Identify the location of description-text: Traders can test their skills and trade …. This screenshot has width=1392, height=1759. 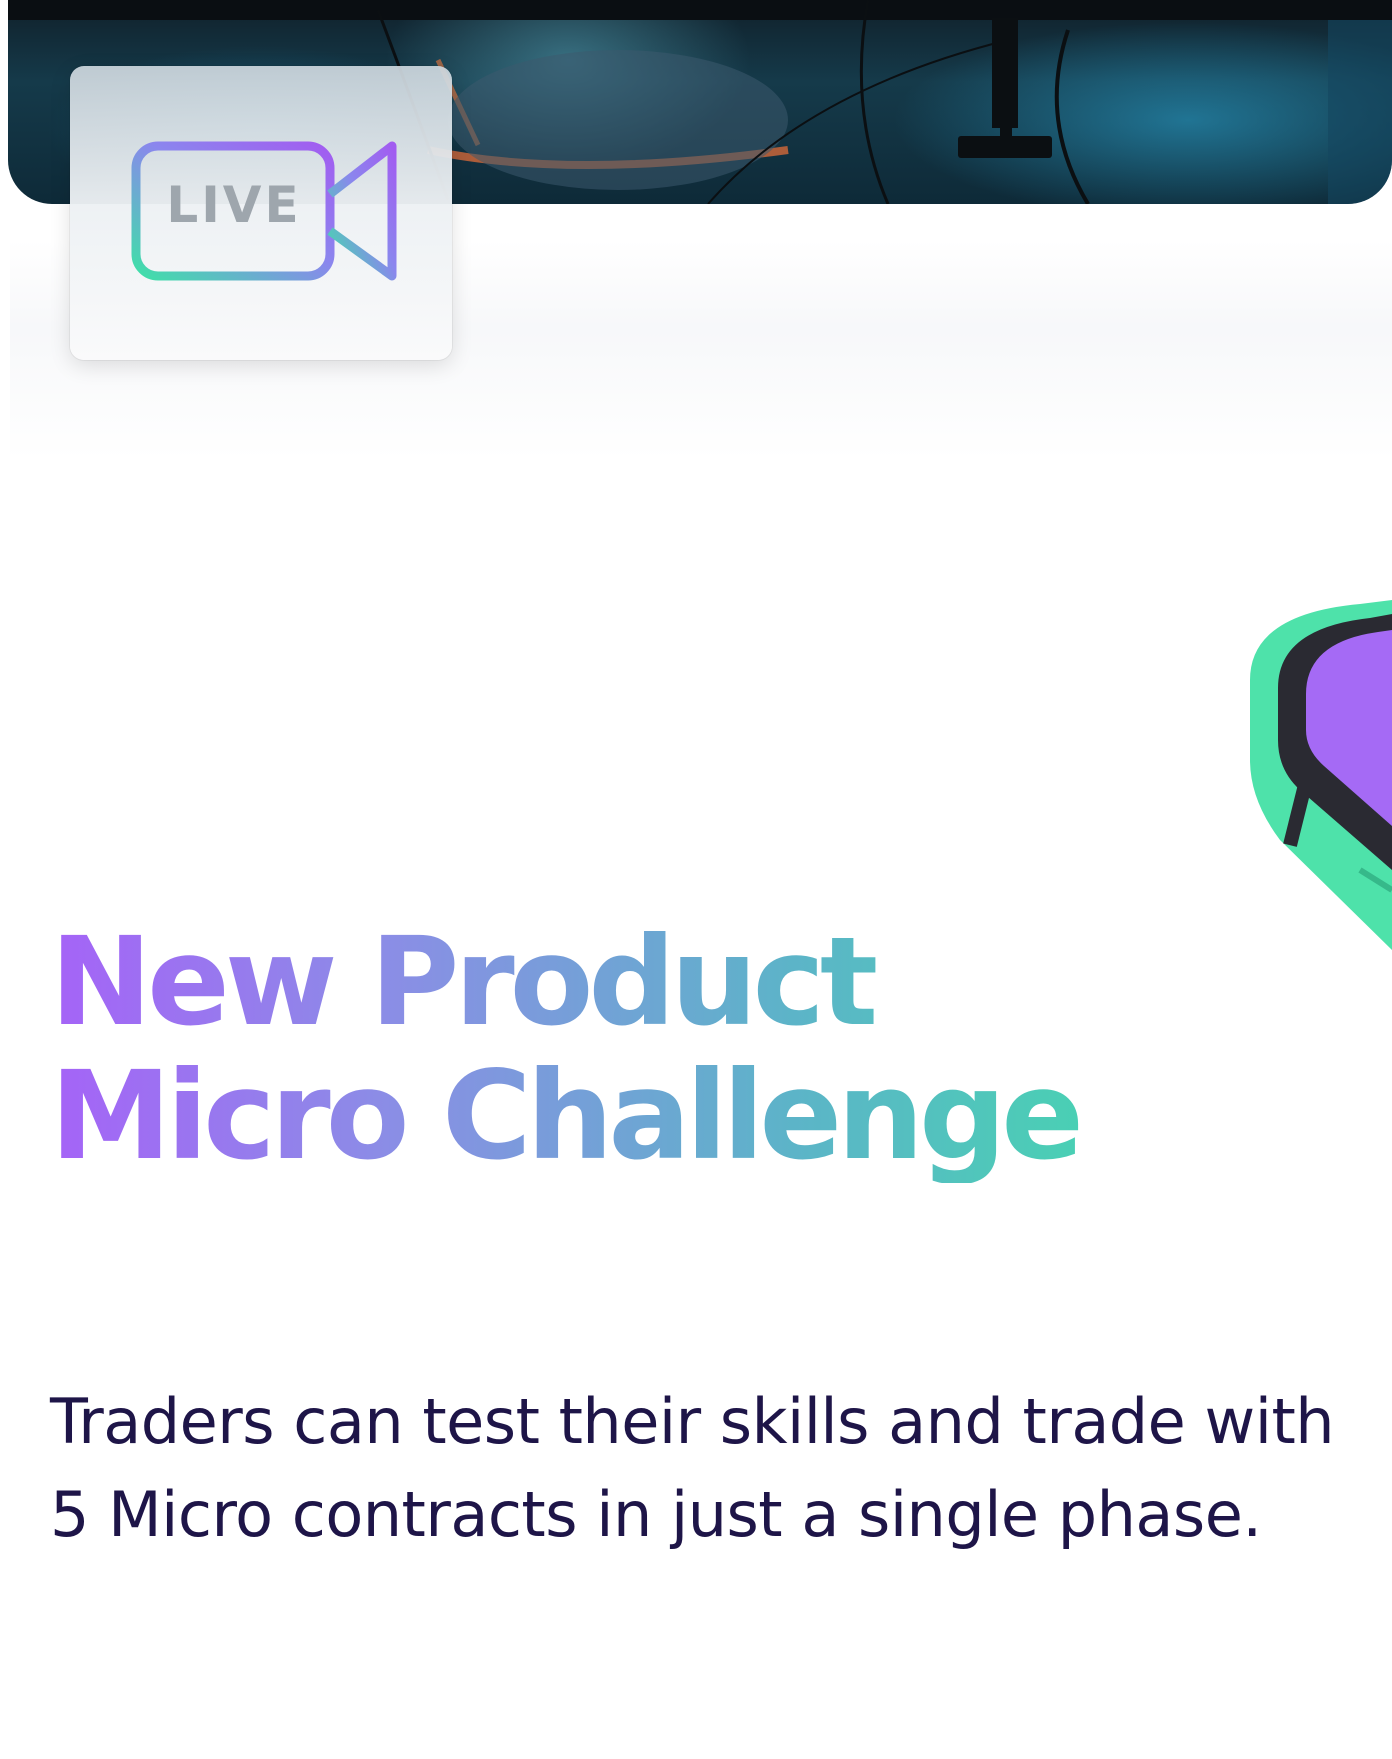
(692, 1468).